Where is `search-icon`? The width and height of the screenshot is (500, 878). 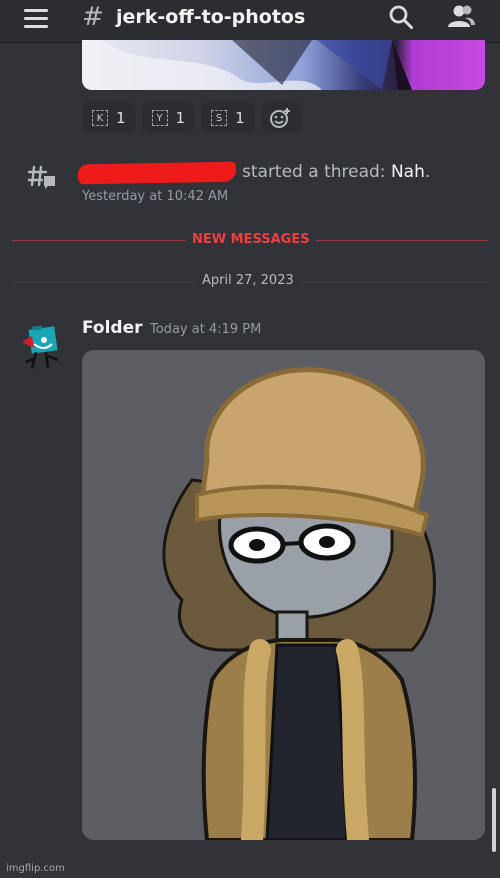 search-icon is located at coordinates (401, 17).